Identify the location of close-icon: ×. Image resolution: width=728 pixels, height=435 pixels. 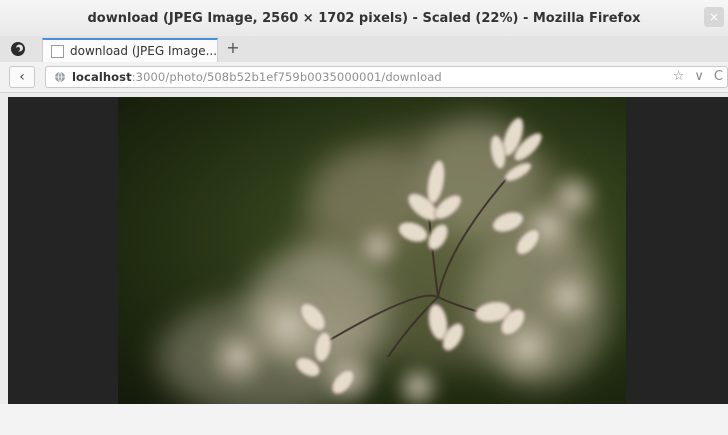
(714, 17).